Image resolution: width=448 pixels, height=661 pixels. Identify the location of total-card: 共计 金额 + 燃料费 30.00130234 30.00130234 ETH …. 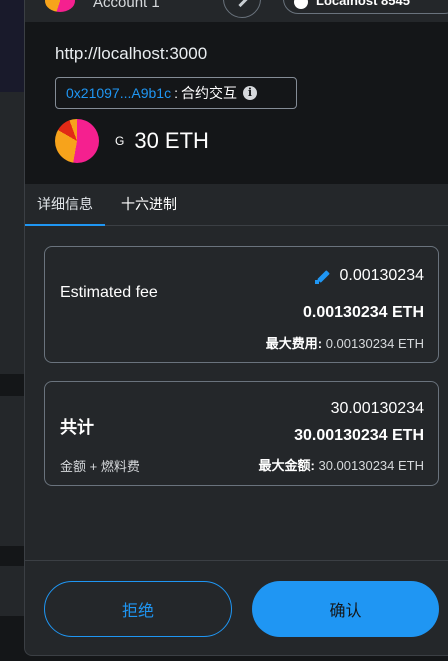
(241, 433).